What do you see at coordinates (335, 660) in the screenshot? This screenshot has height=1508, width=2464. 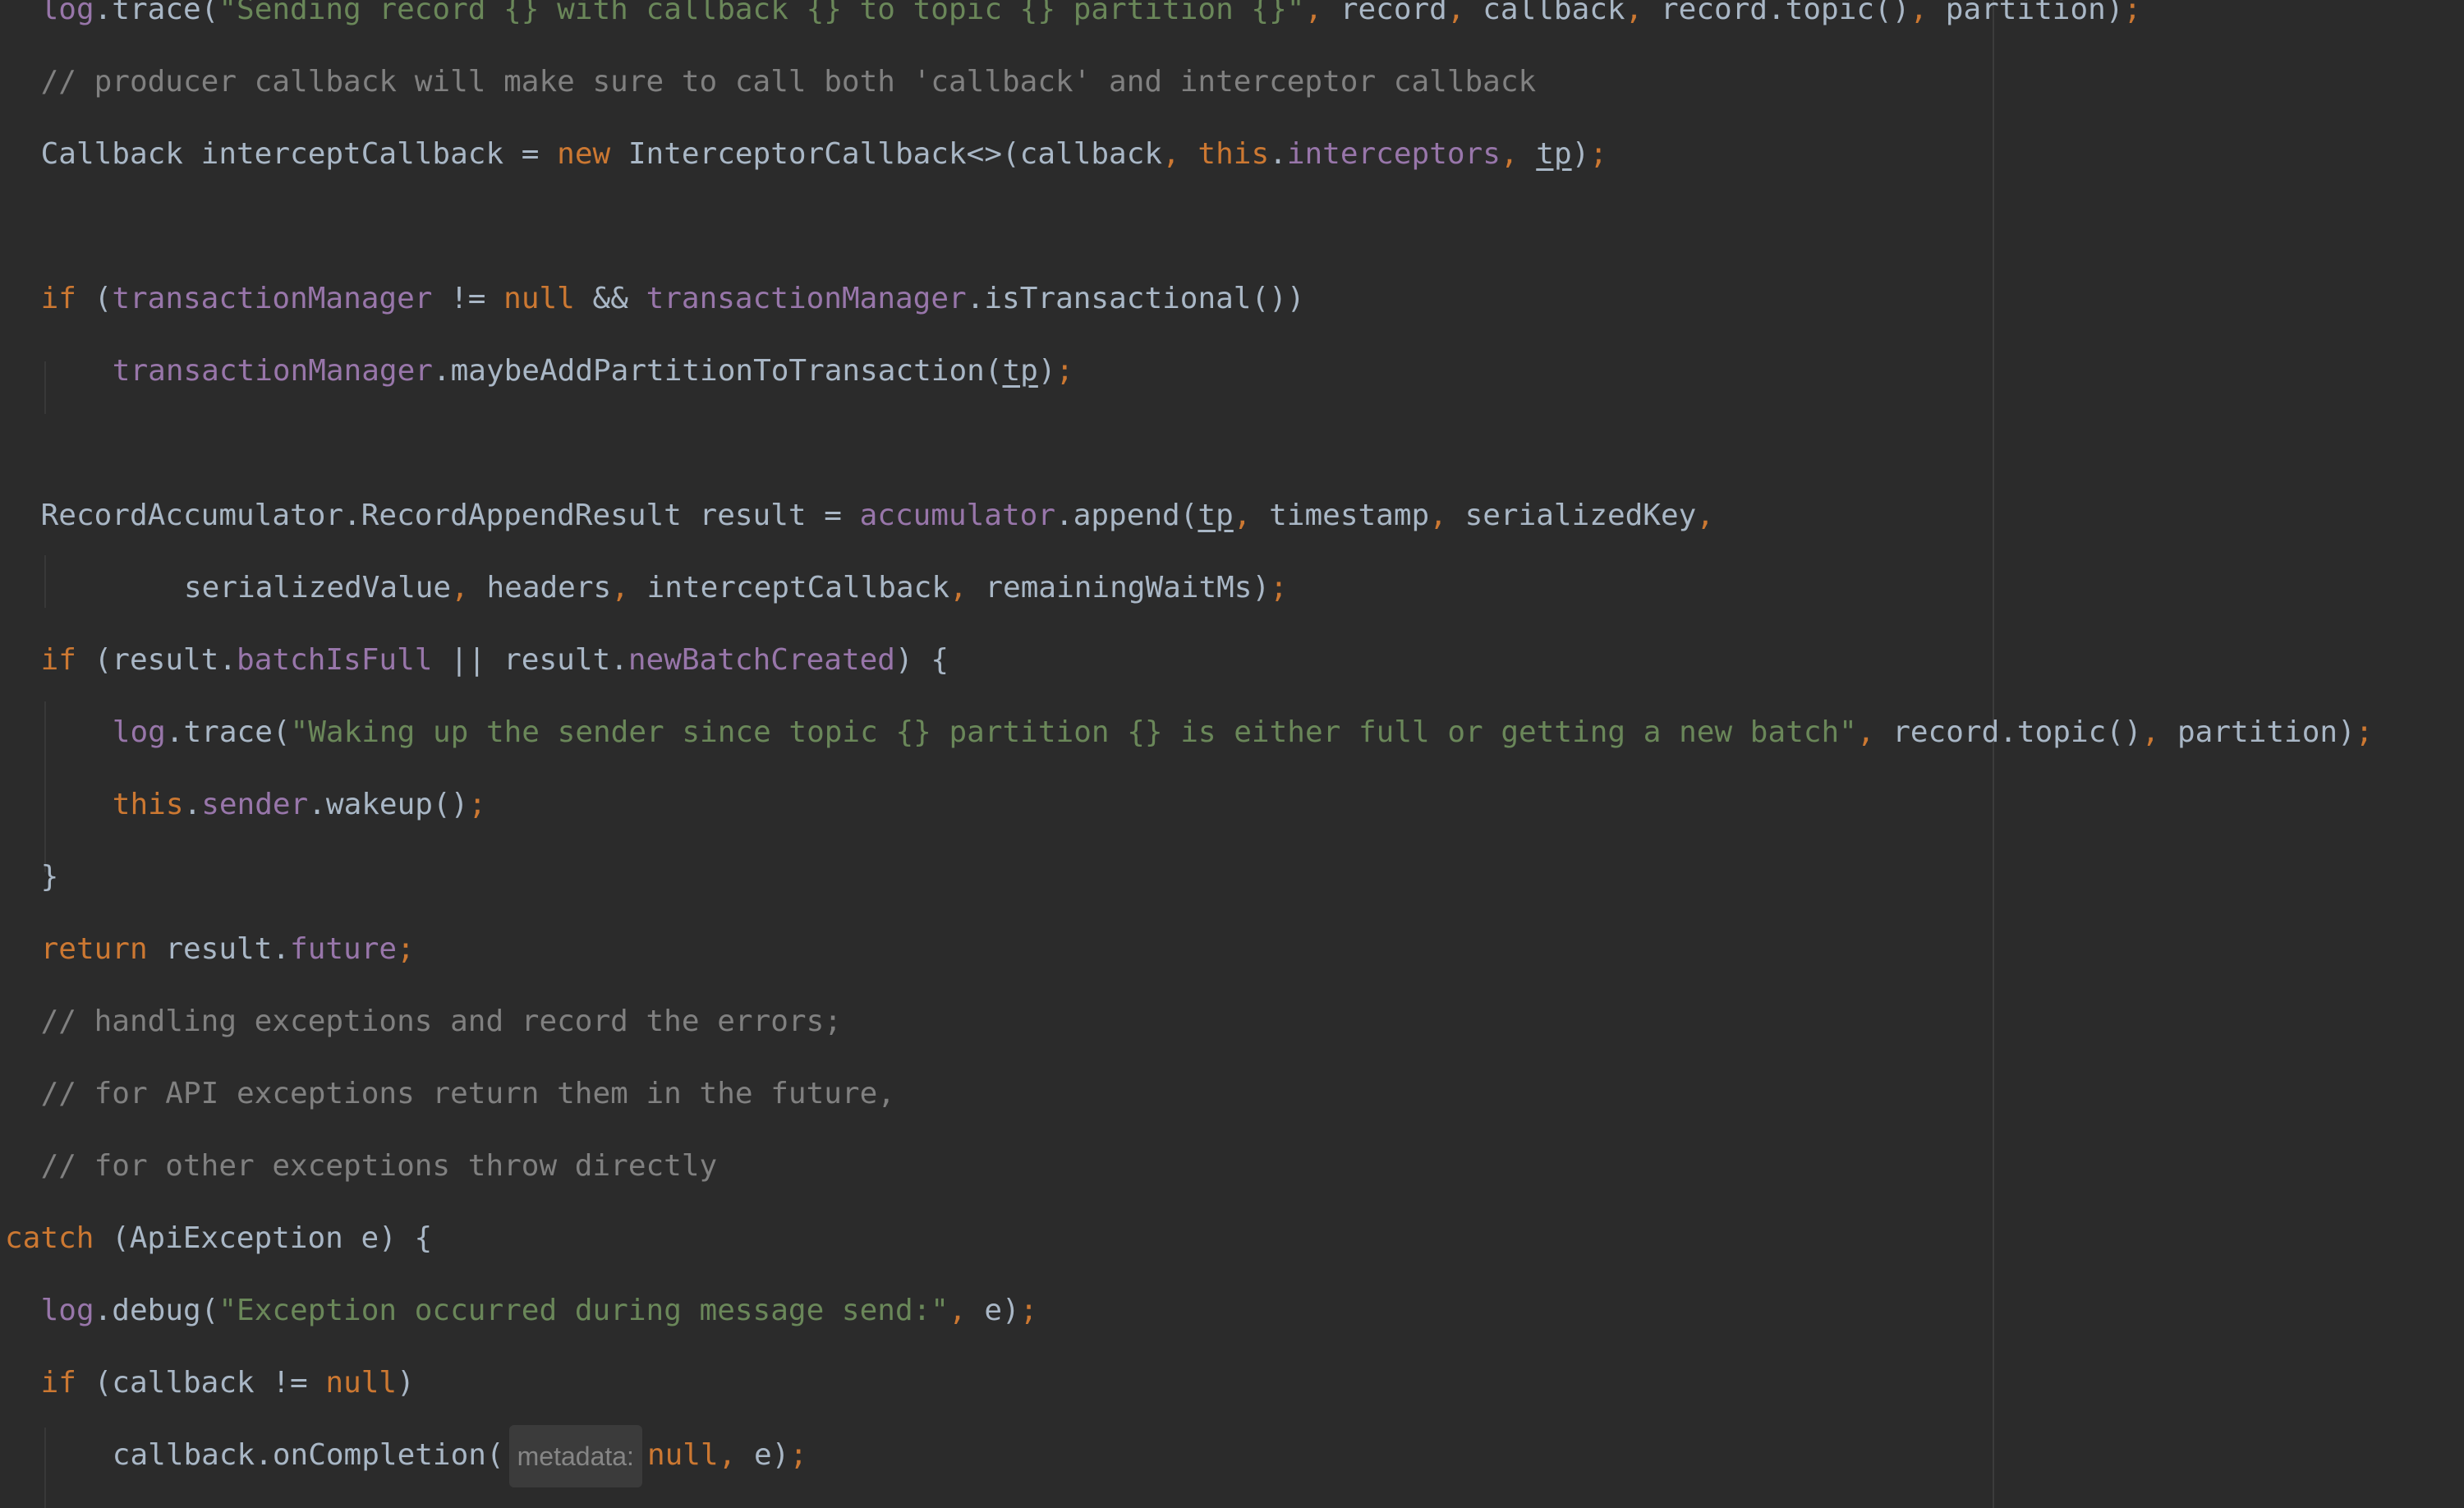 I see `code-token: batchIsFull` at bounding box center [335, 660].